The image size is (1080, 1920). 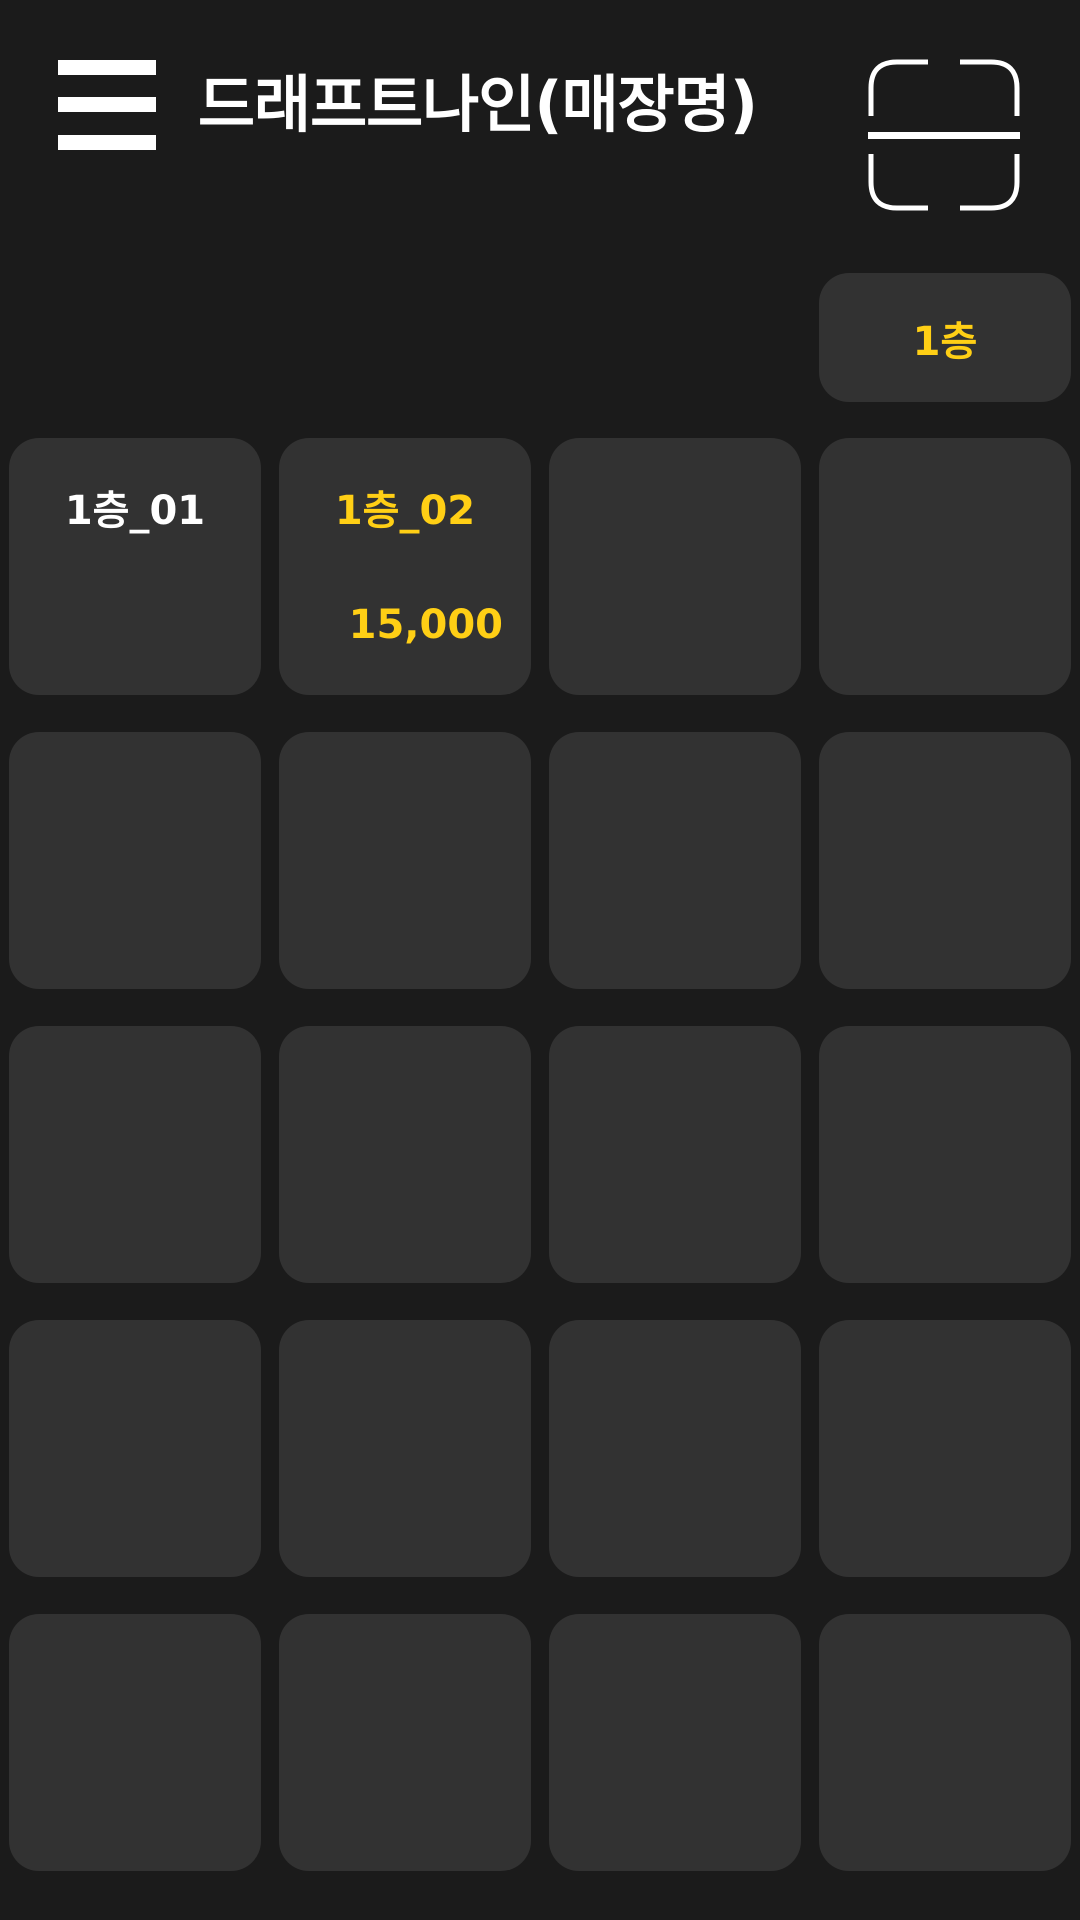 What do you see at coordinates (944, 135) in the screenshot?
I see `qr-scan-icon` at bounding box center [944, 135].